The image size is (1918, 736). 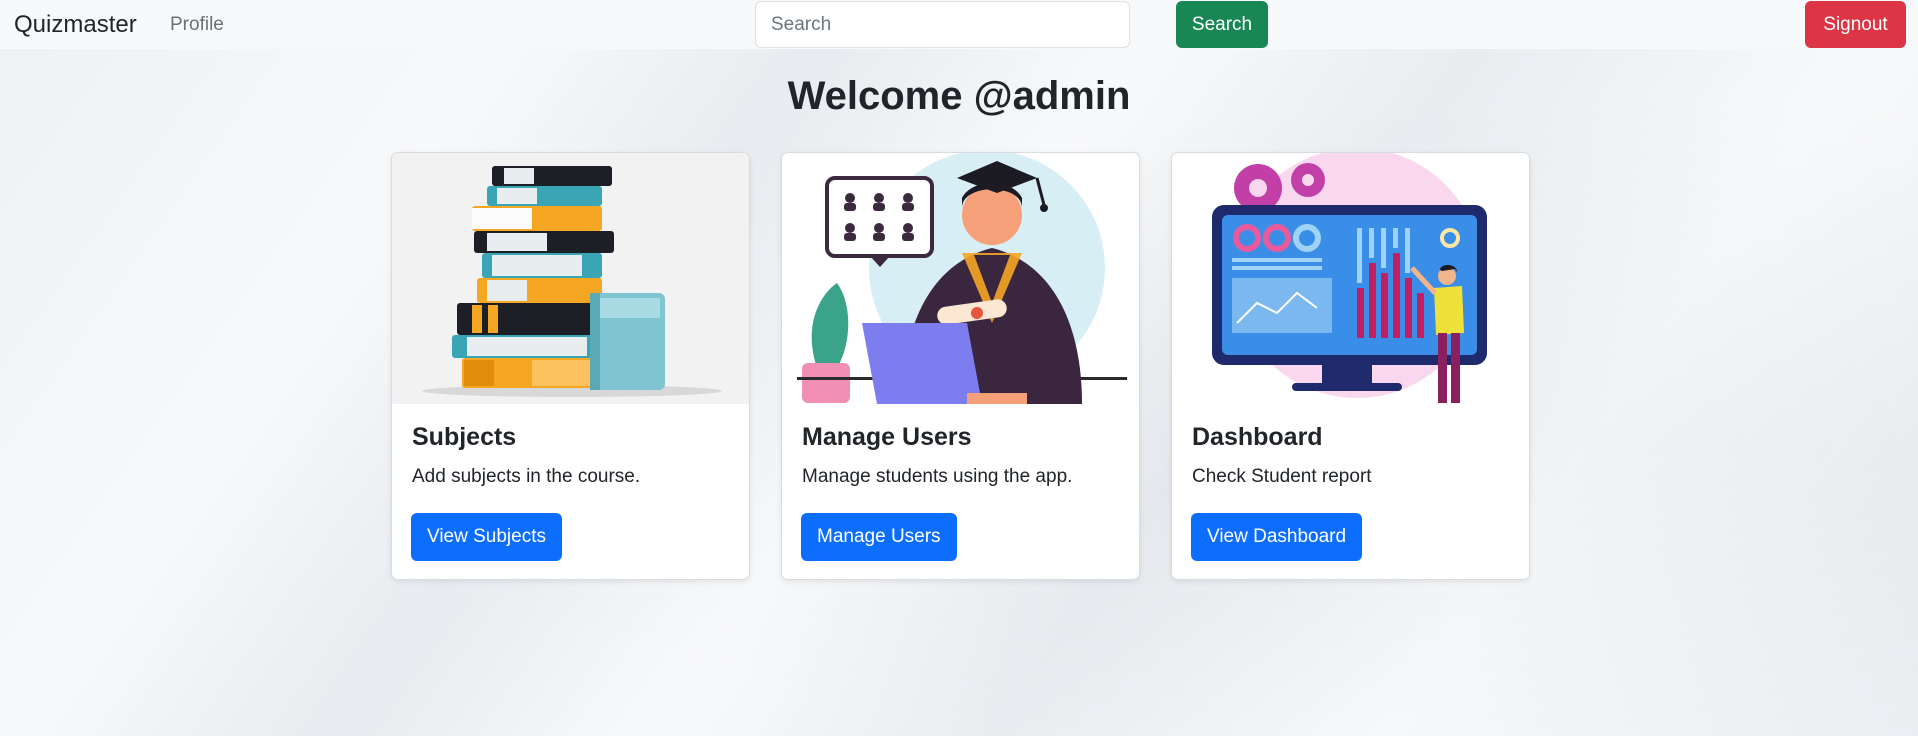 What do you see at coordinates (1855, 24) in the screenshot?
I see `signout-button: Signout` at bounding box center [1855, 24].